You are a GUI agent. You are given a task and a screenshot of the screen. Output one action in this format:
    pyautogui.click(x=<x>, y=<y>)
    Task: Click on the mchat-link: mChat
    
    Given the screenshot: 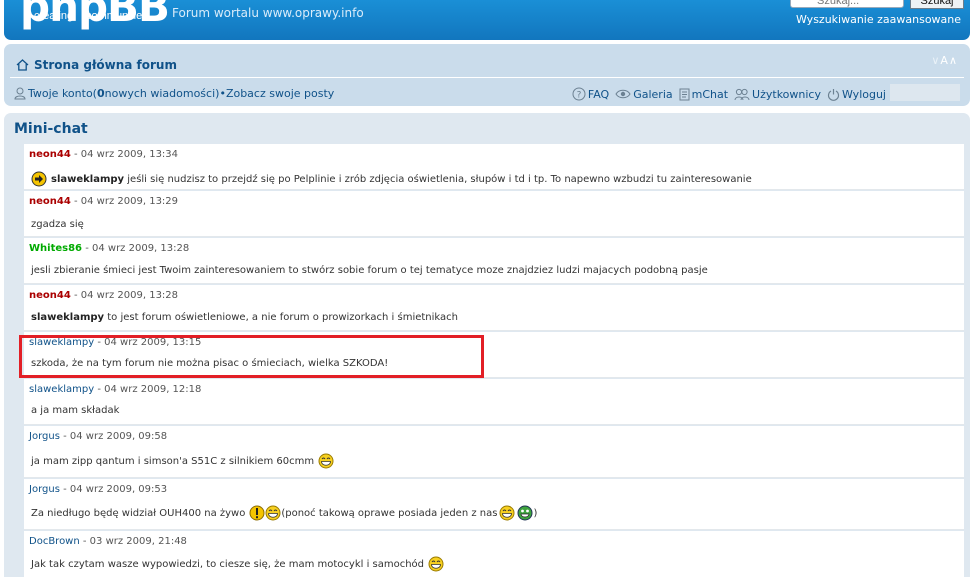 What is the action you would take?
    pyautogui.click(x=703, y=94)
    